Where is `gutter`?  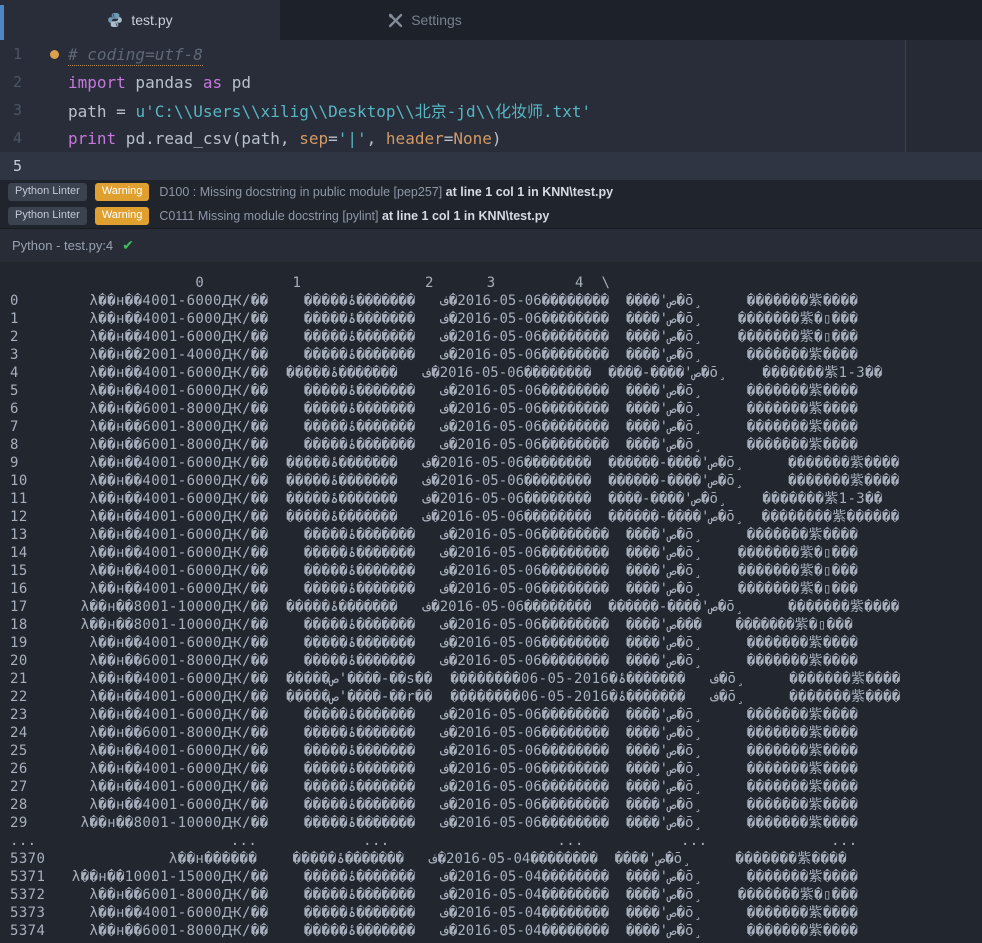 gutter is located at coordinates (45, 54).